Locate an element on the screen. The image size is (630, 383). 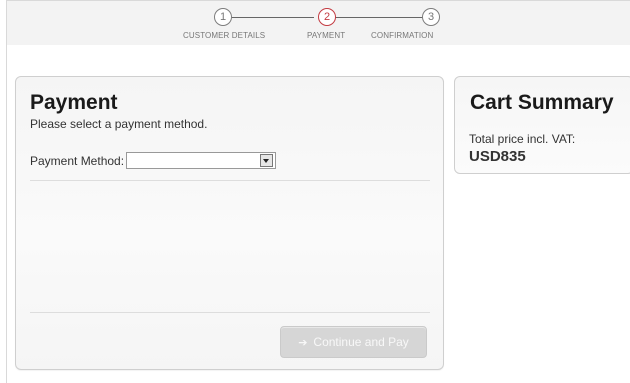
payment-instructions: Please select a payment method. is located at coordinates (119, 124).